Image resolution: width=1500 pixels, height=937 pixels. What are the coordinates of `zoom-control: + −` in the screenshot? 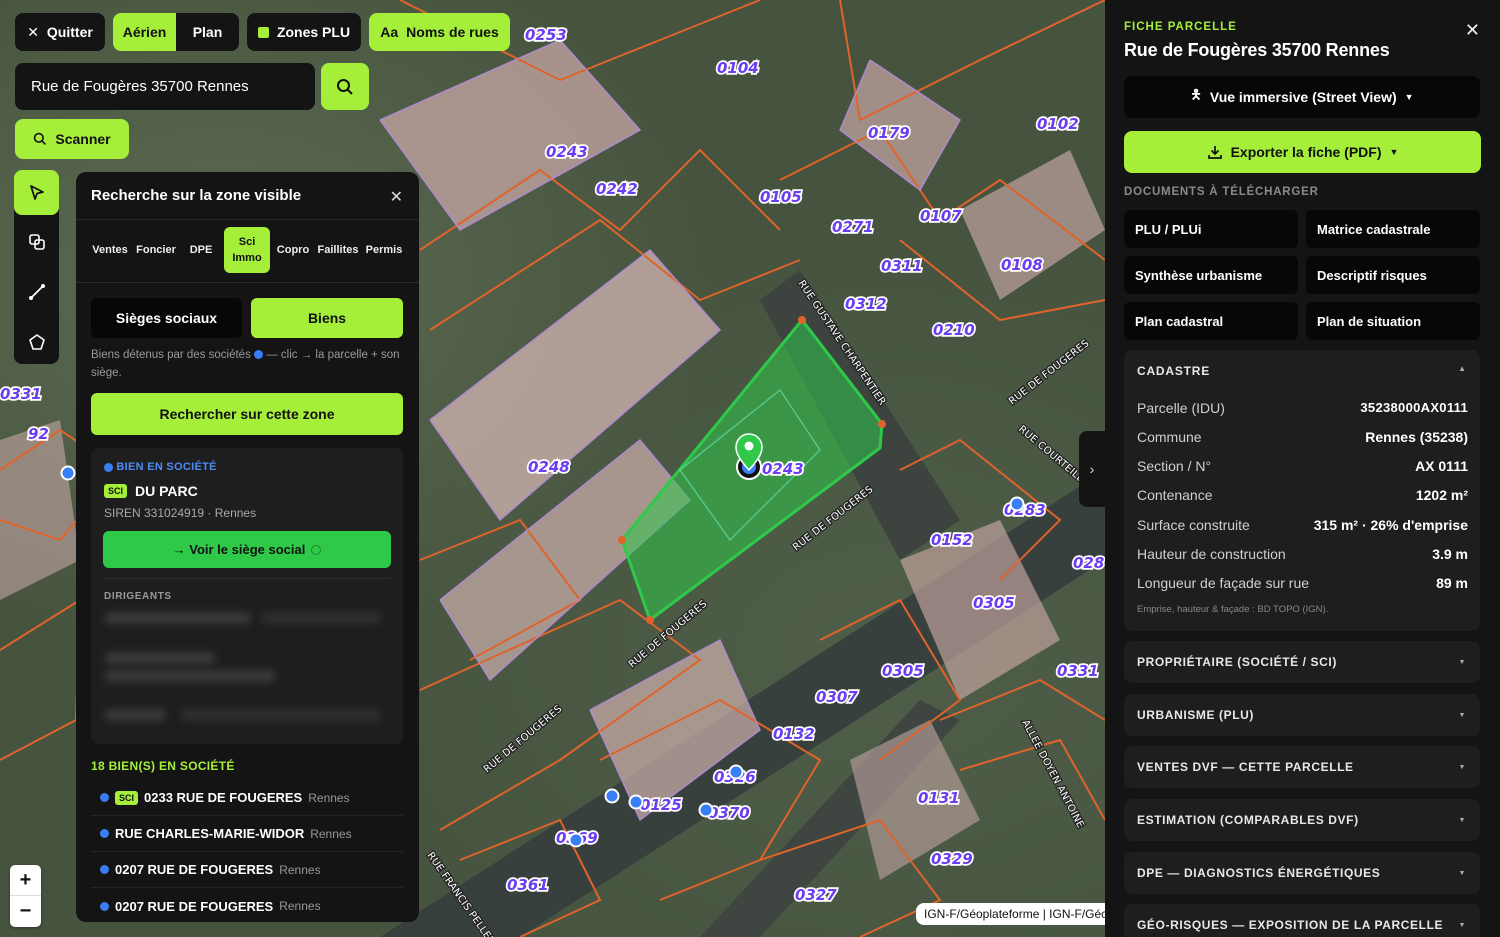 It's located at (25, 896).